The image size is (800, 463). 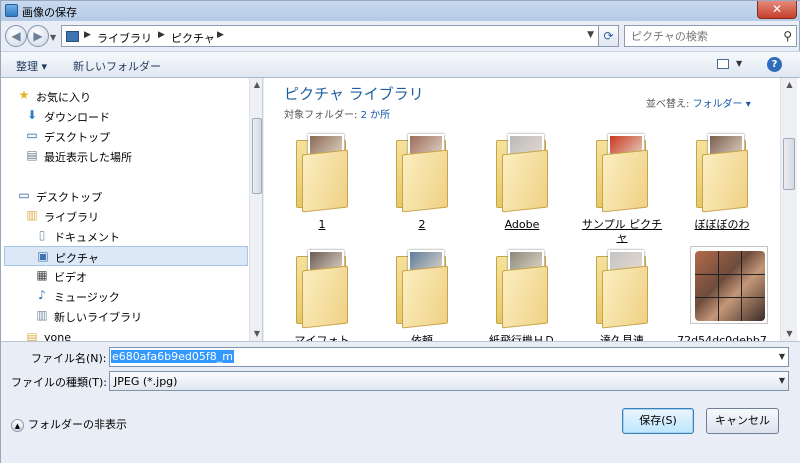 What do you see at coordinates (723, 64) in the screenshot?
I see `change-view-icon` at bounding box center [723, 64].